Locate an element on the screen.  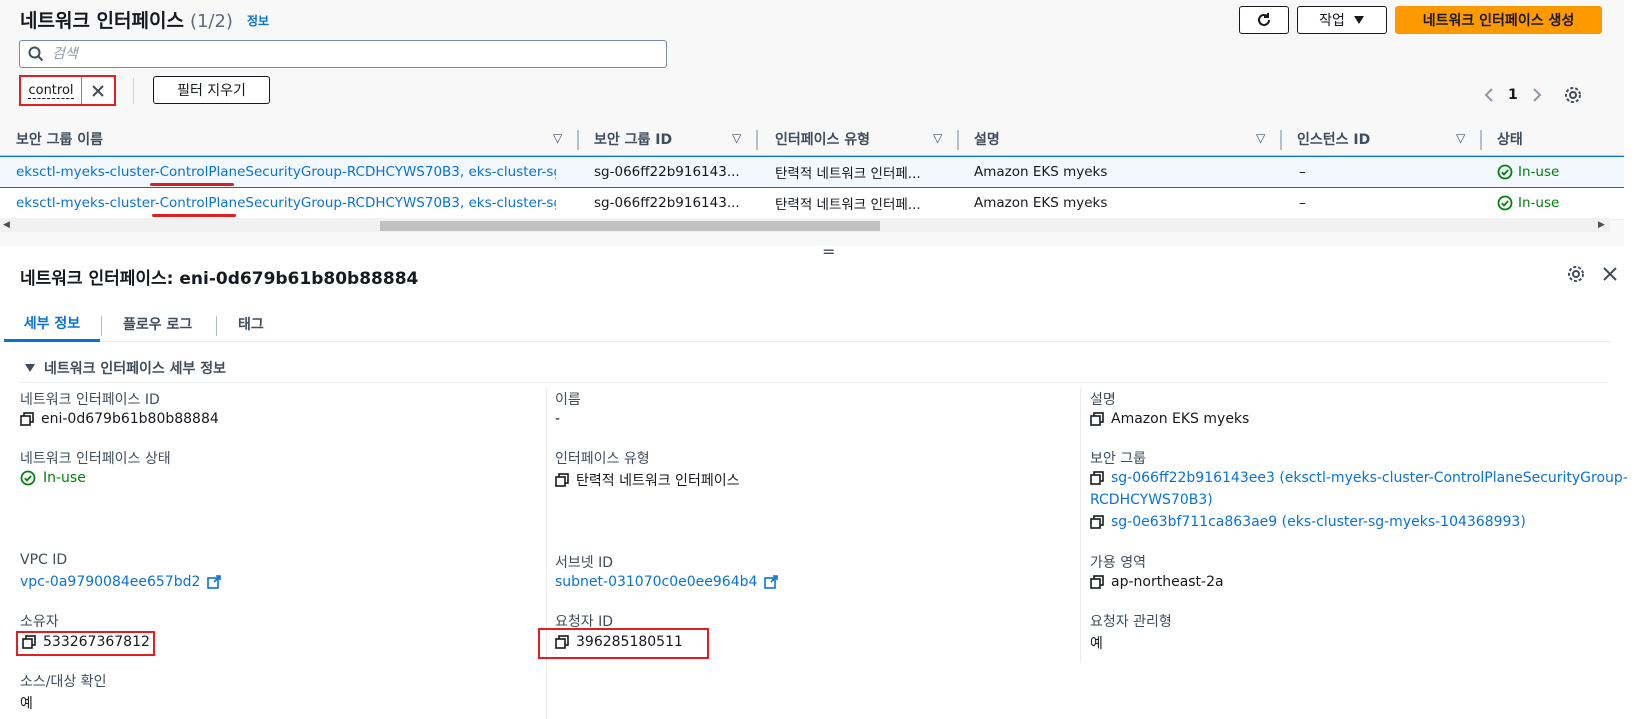
requester-id-text: 396285180511 is located at coordinates (629, 642).